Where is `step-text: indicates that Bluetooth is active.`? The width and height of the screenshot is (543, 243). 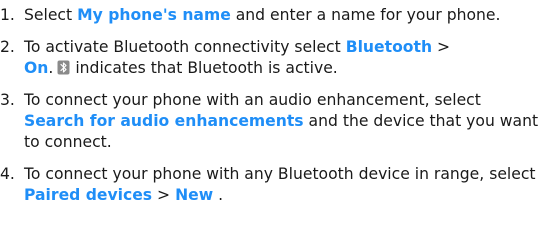
step-text: indicates that Bluetooth is active. is located at coordinates (206, 68).